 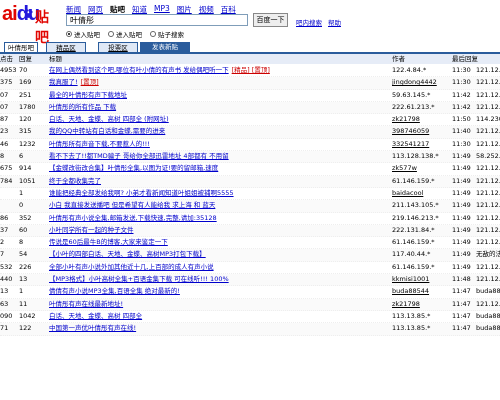 I want to click on thread-title-cell: 叶倩彤的所有作品 下载, so click(x=217, y=107).